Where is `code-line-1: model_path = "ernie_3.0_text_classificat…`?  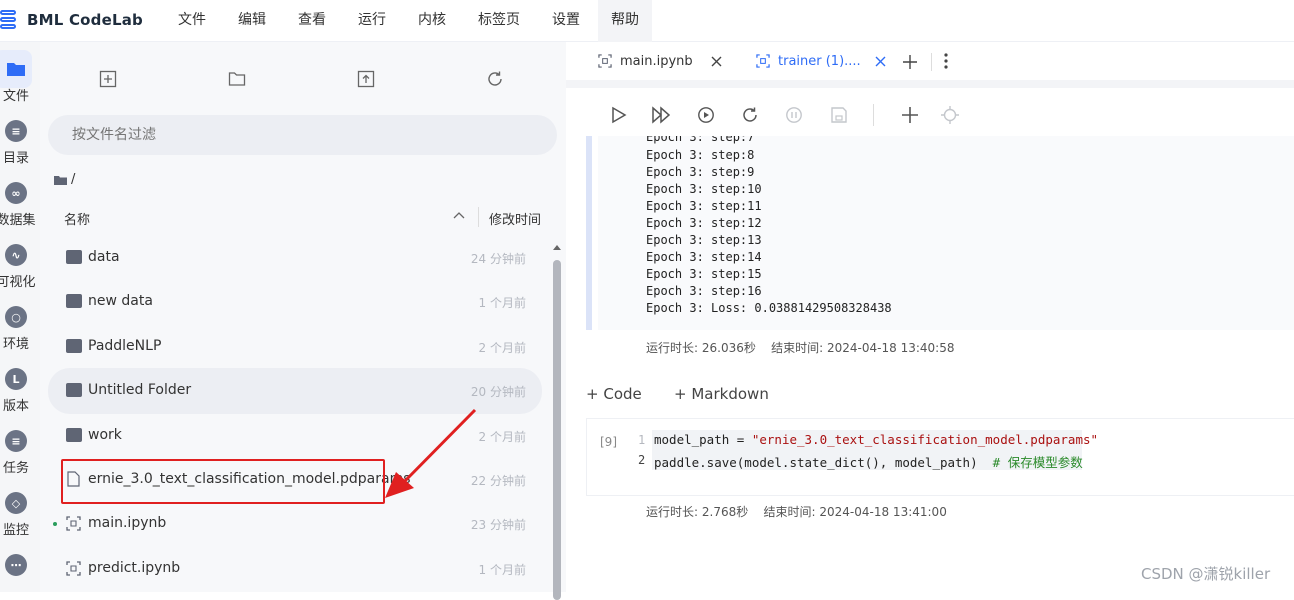
code-line-1: model_path = "ernie_3.0_text_classificat… is located at coordinates (876, 439).